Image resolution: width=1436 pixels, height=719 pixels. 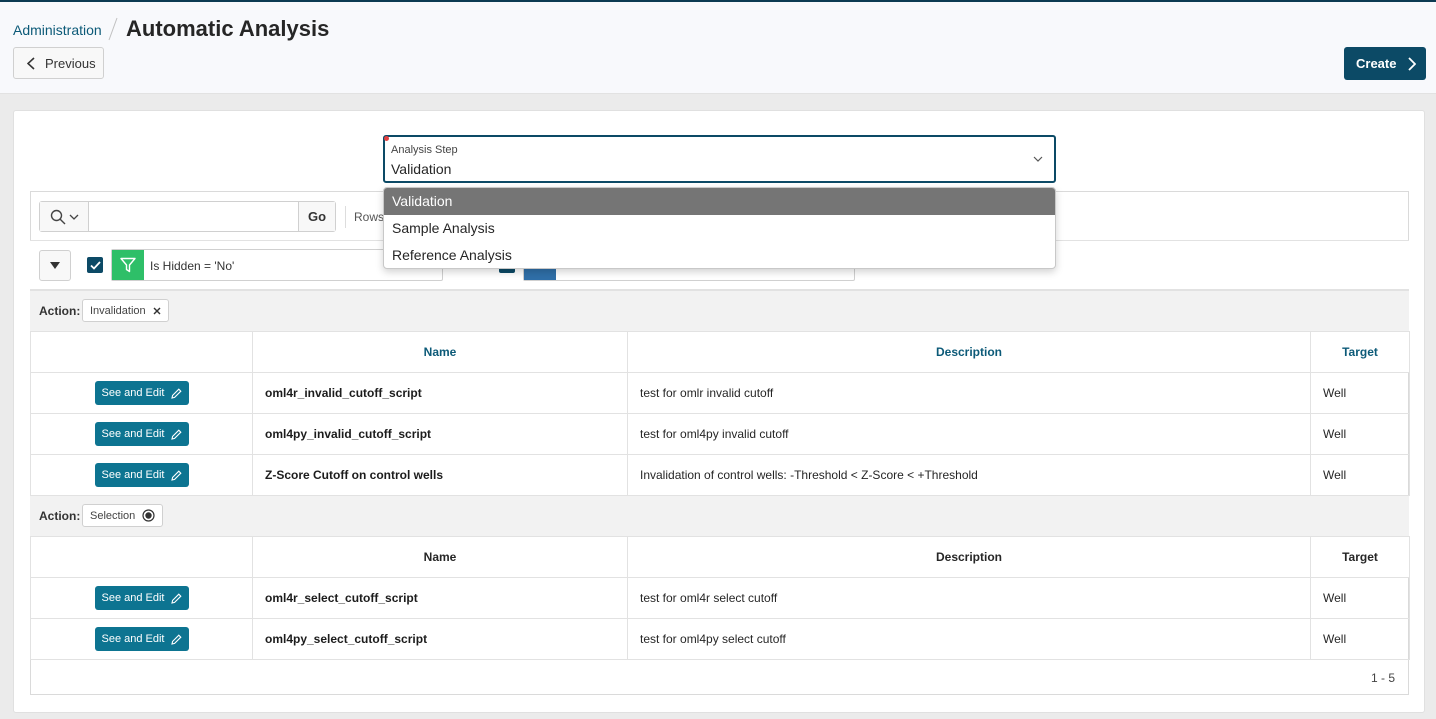 I want to click on name-cell: Z-Score Cutoff on control wells, so click(x=440, y=475).